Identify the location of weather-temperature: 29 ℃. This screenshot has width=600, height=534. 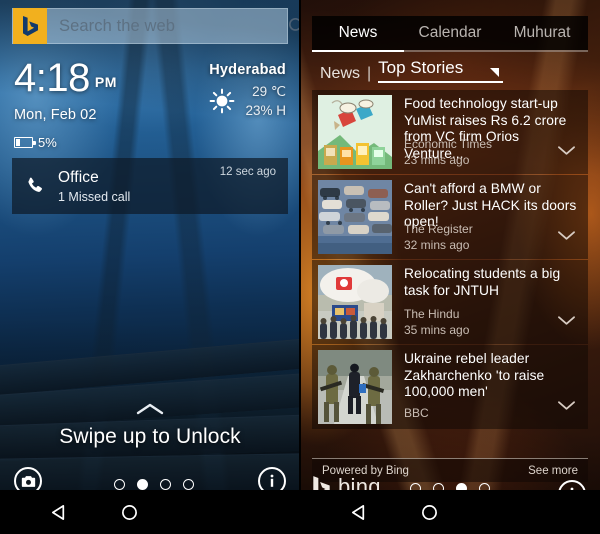
(269, 91).